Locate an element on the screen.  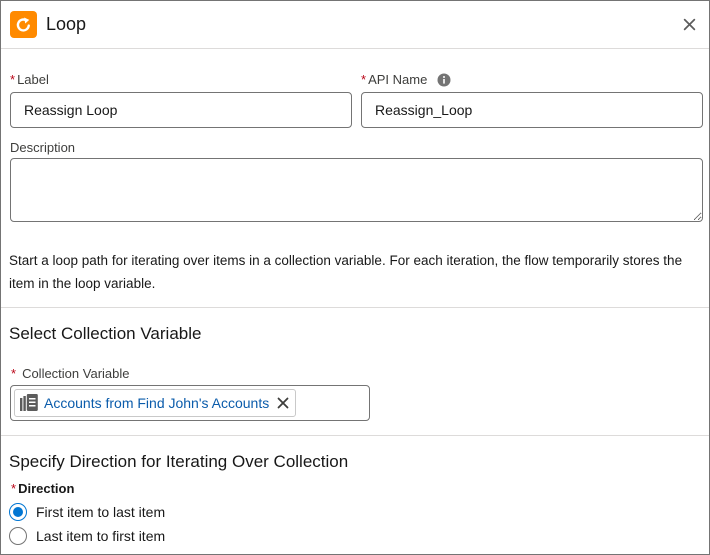
collection-section-title: Select Collection Variable is located at coordinates (105, 333).